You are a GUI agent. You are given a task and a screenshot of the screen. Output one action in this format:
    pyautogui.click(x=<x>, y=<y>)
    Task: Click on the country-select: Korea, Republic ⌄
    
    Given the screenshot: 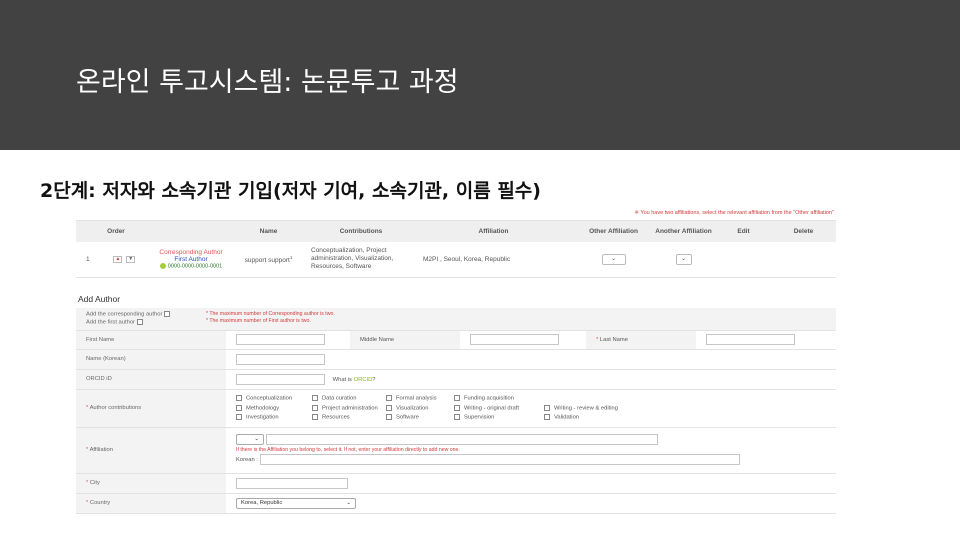 What is the action you would take?
    pyautogui.click(x=296, y=503)
    